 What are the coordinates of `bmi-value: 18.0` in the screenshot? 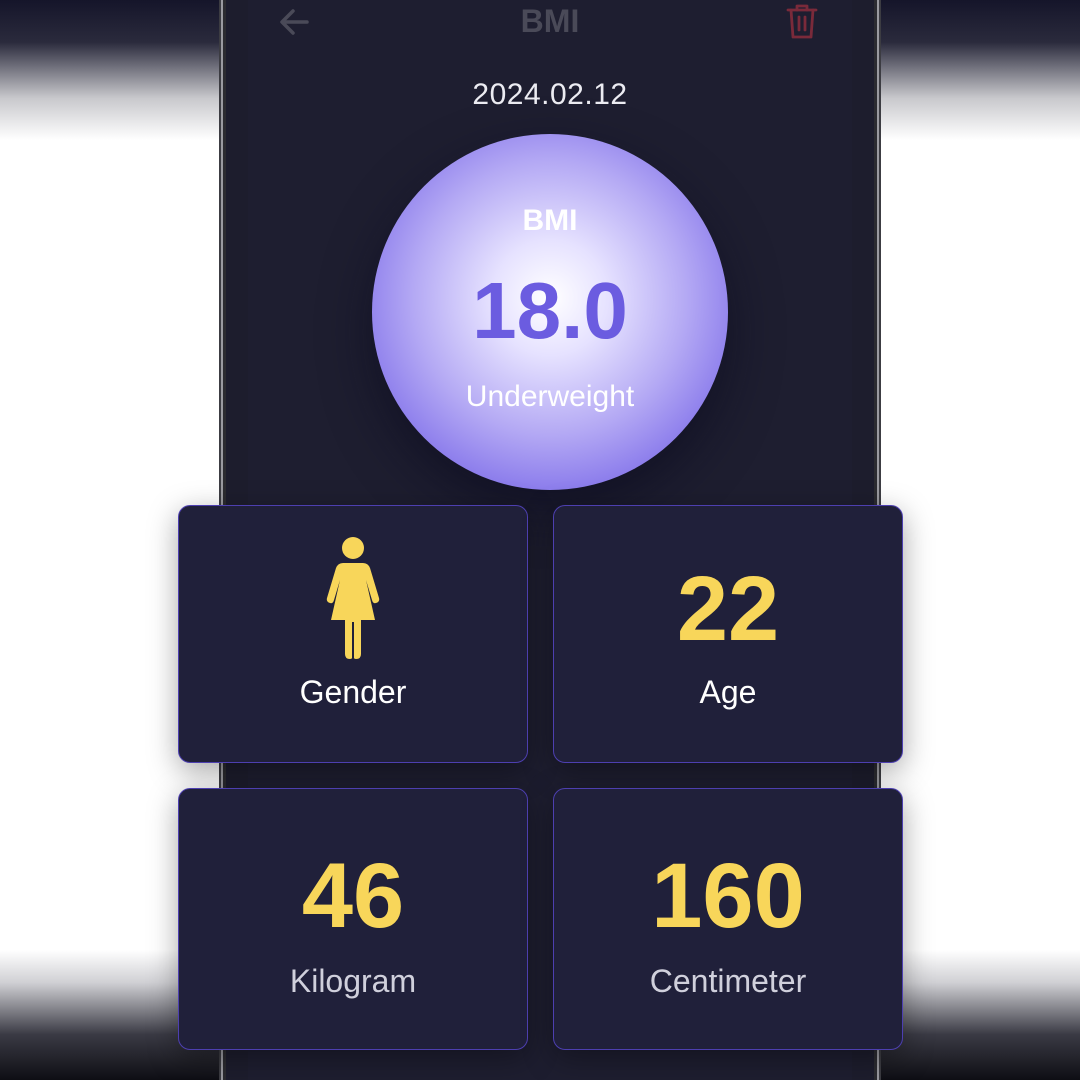 It's located at (550, 310).